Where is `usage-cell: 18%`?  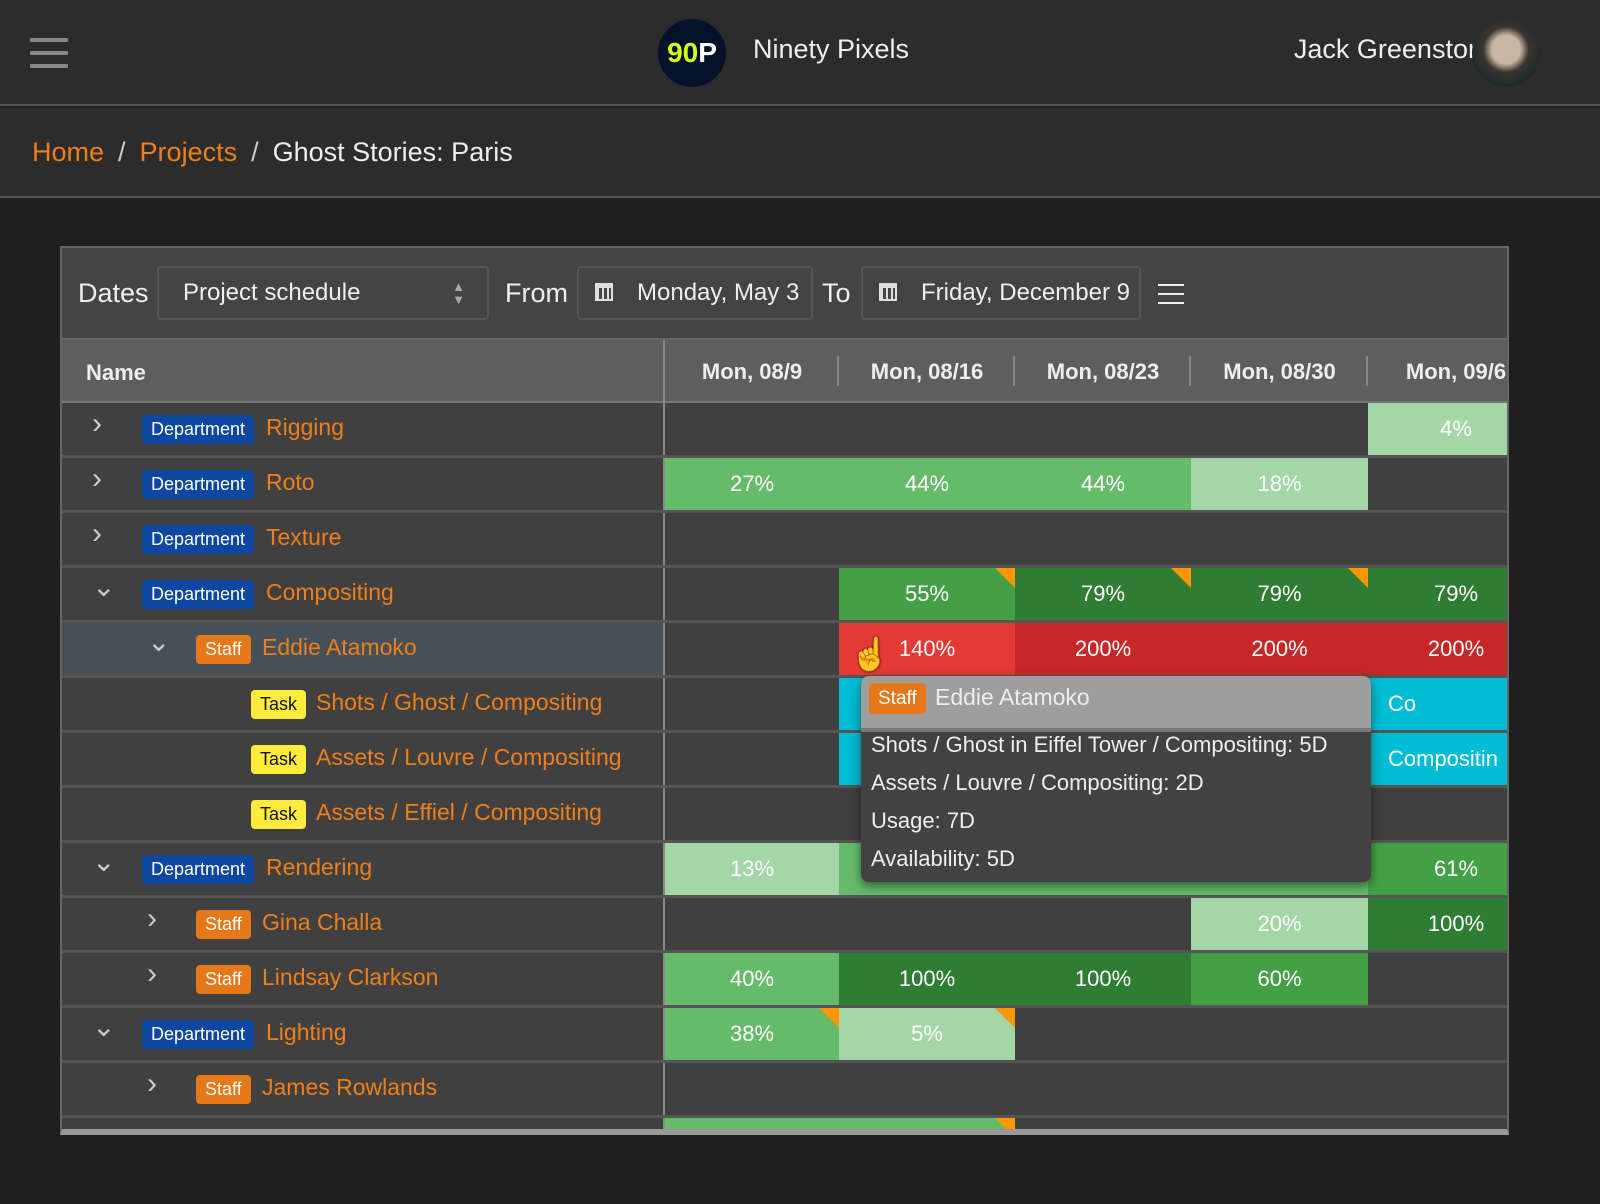 usage-cell: 18% is located at coordinates (1279, 484).